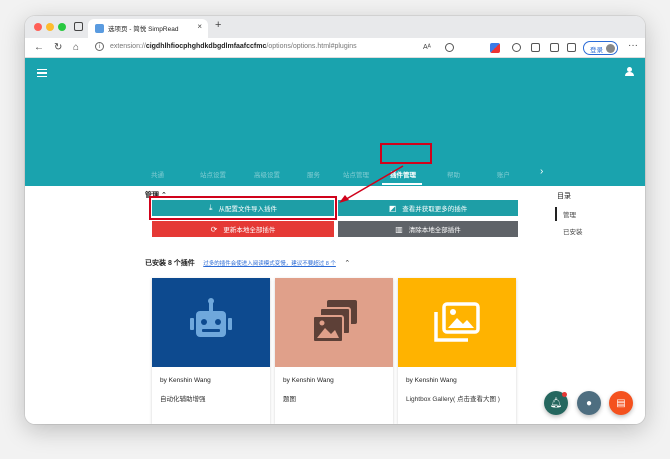 This screenshot has width=670, height=459. I want to click on annotation-highlight-tab, so click(406, 153).